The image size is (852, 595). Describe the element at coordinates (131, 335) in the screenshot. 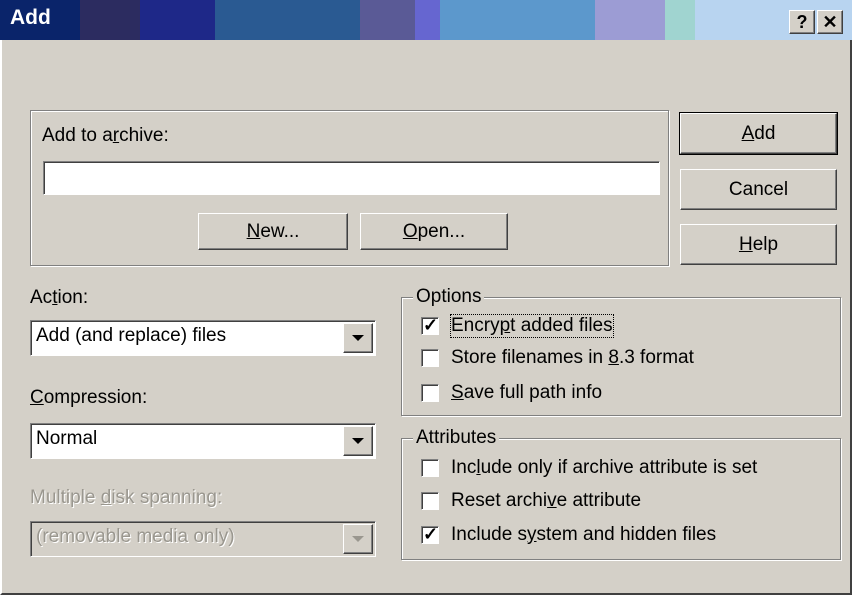

I see `action-value: Add (and replace) files` at that location.